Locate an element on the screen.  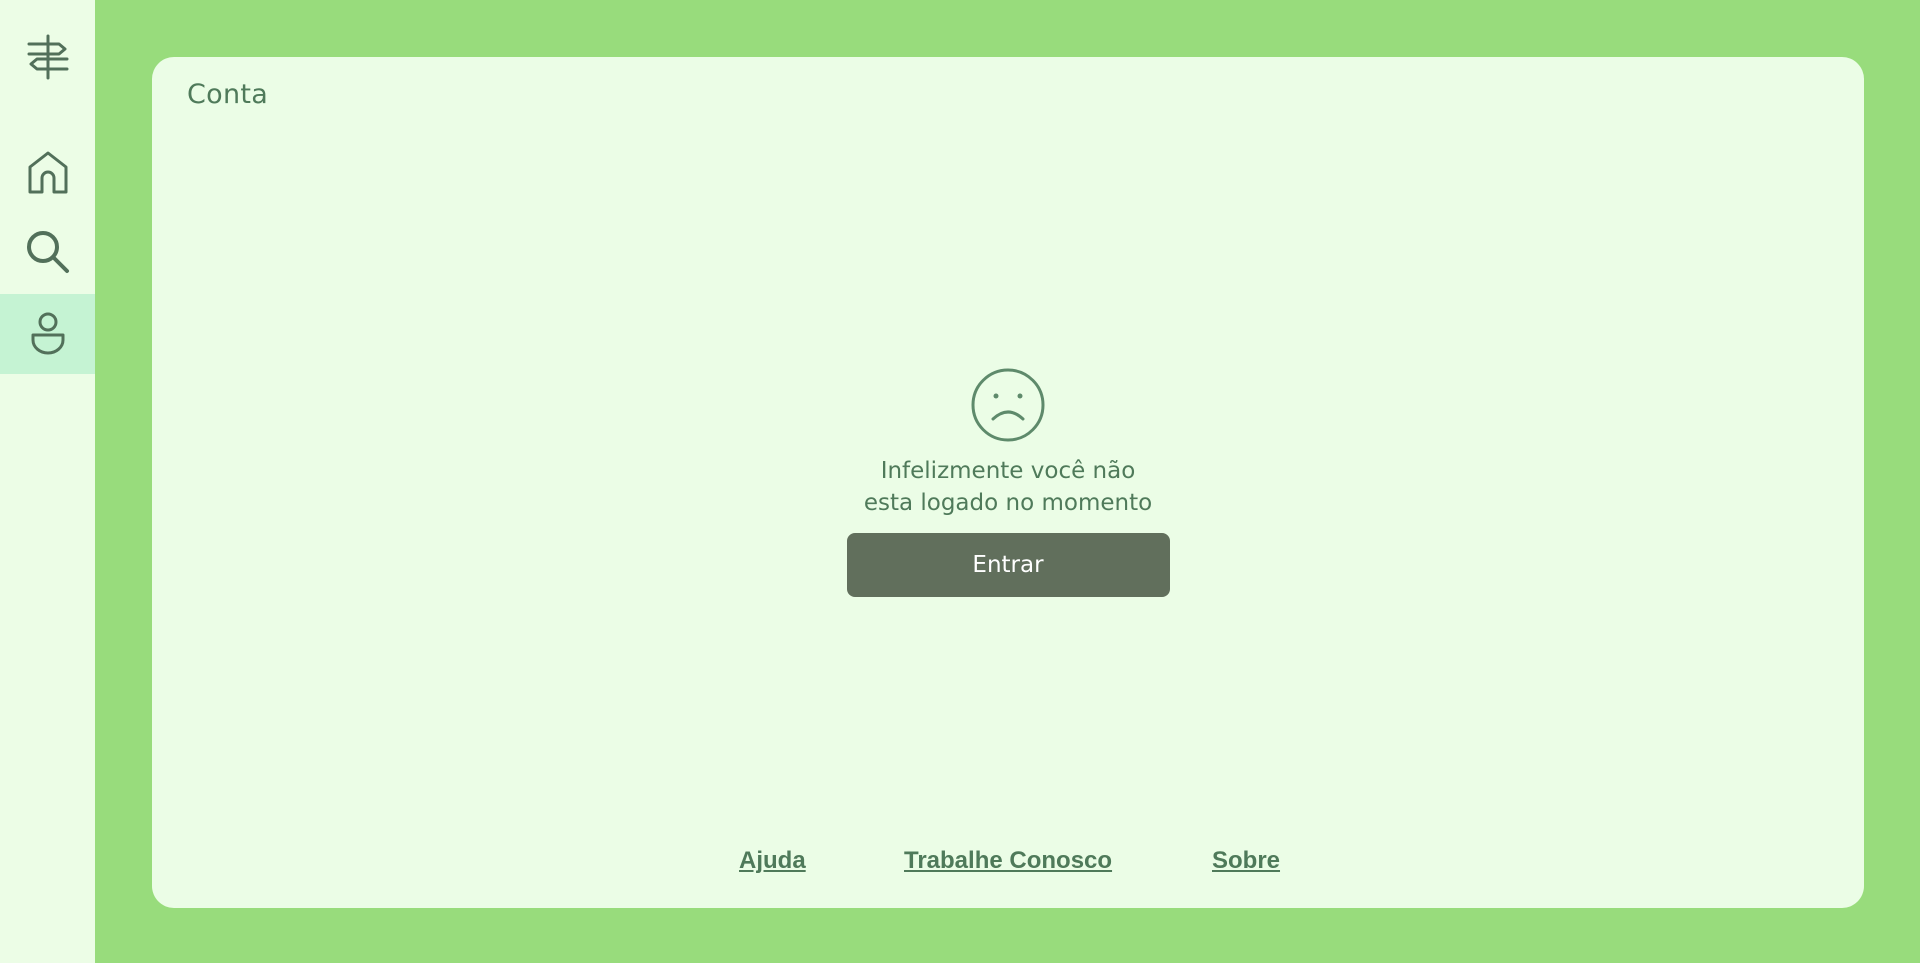
signpost-icon is located at coordinates (47, 57).